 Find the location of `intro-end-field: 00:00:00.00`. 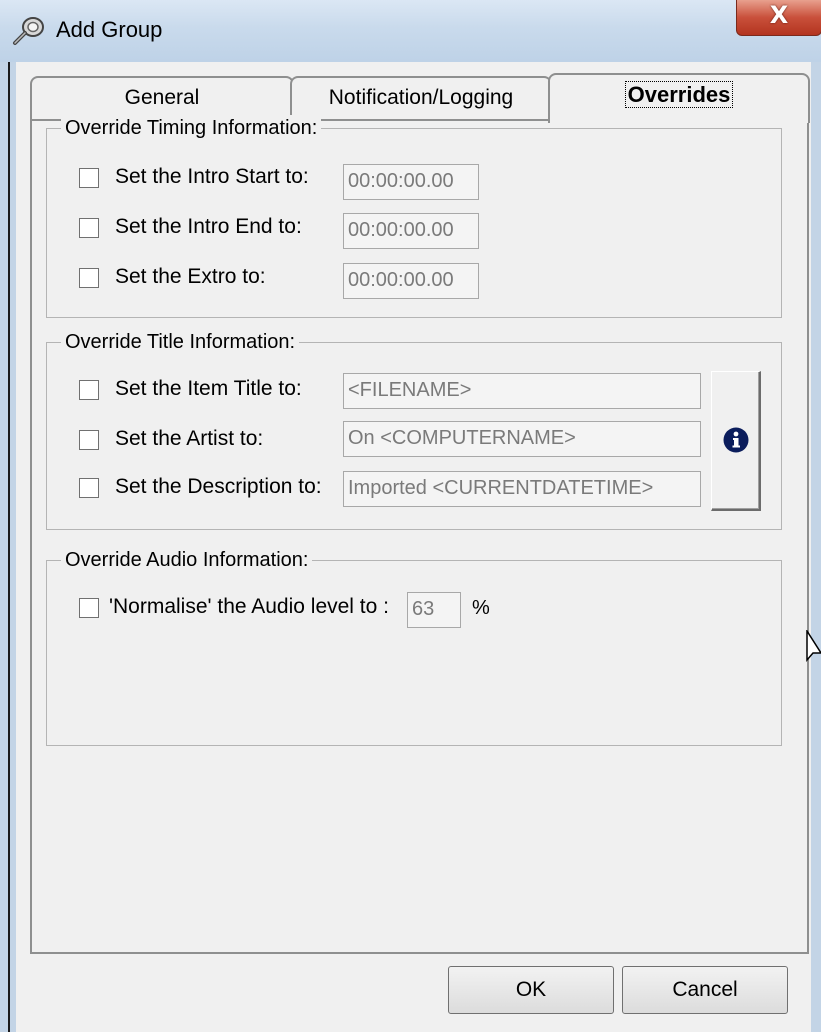

intro-end-field: 00:00:00.00 is located at coordinates (411, 231).